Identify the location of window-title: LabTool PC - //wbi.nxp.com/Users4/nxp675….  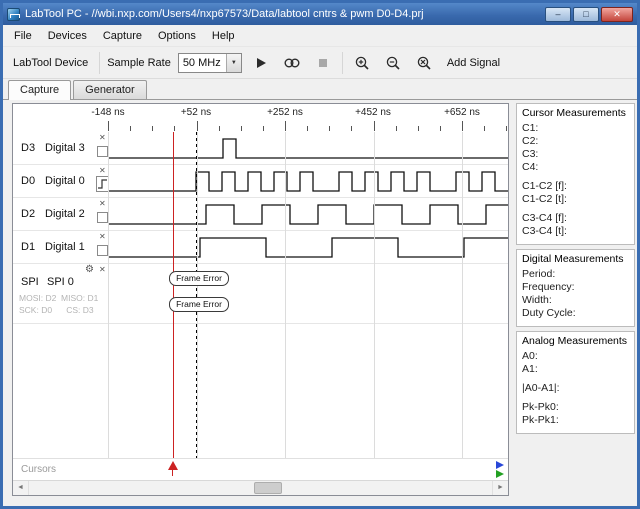
(224, 14).